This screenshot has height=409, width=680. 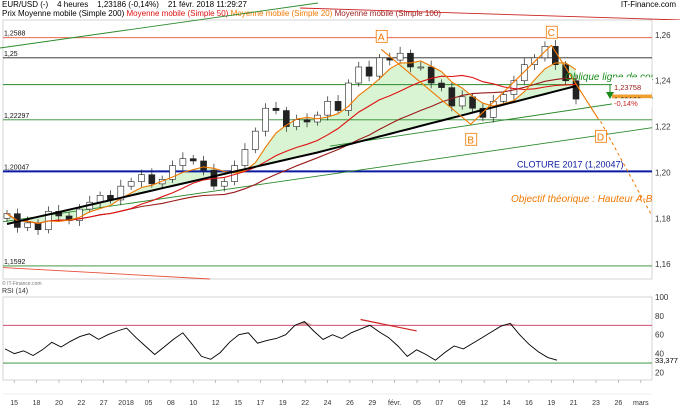 What do you see at coordinates (11, 54) in the screenshot?
I see `level-label-1: 1,25` at bounding box center [11, 54].